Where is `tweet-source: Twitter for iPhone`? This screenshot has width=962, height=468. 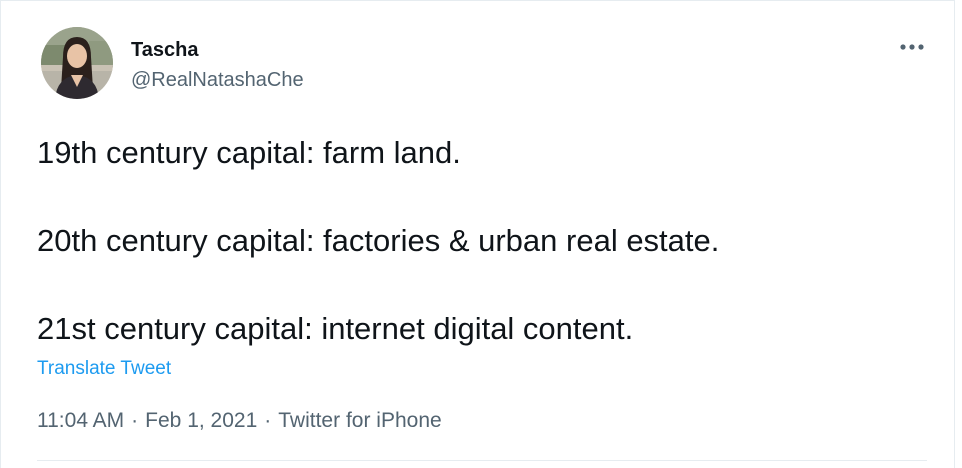 tweet-source: Twitter for iPhone is located at coordinates (359, 420).